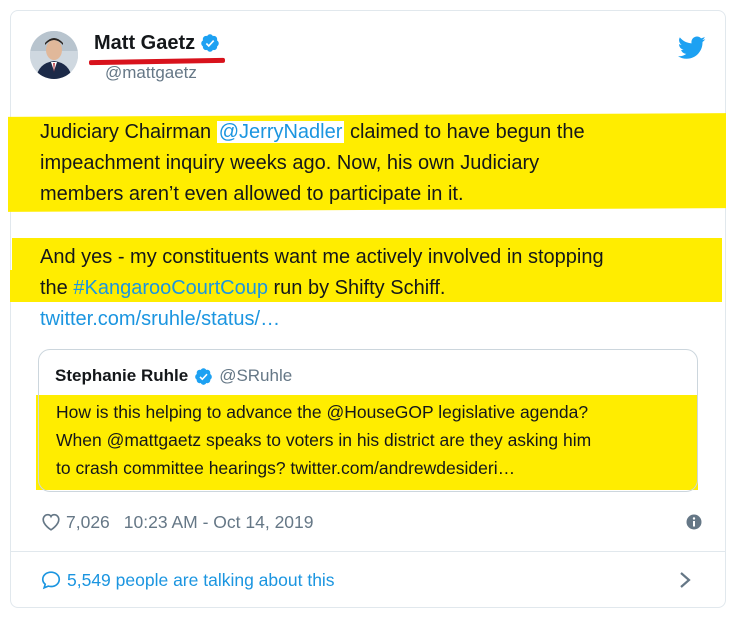 This screenshot has height=619, width=736. What do you see at coordinates (151, 73) in the screenshot?
I see `author-handle: @mattgaetz` at bounding box center [151, 73].